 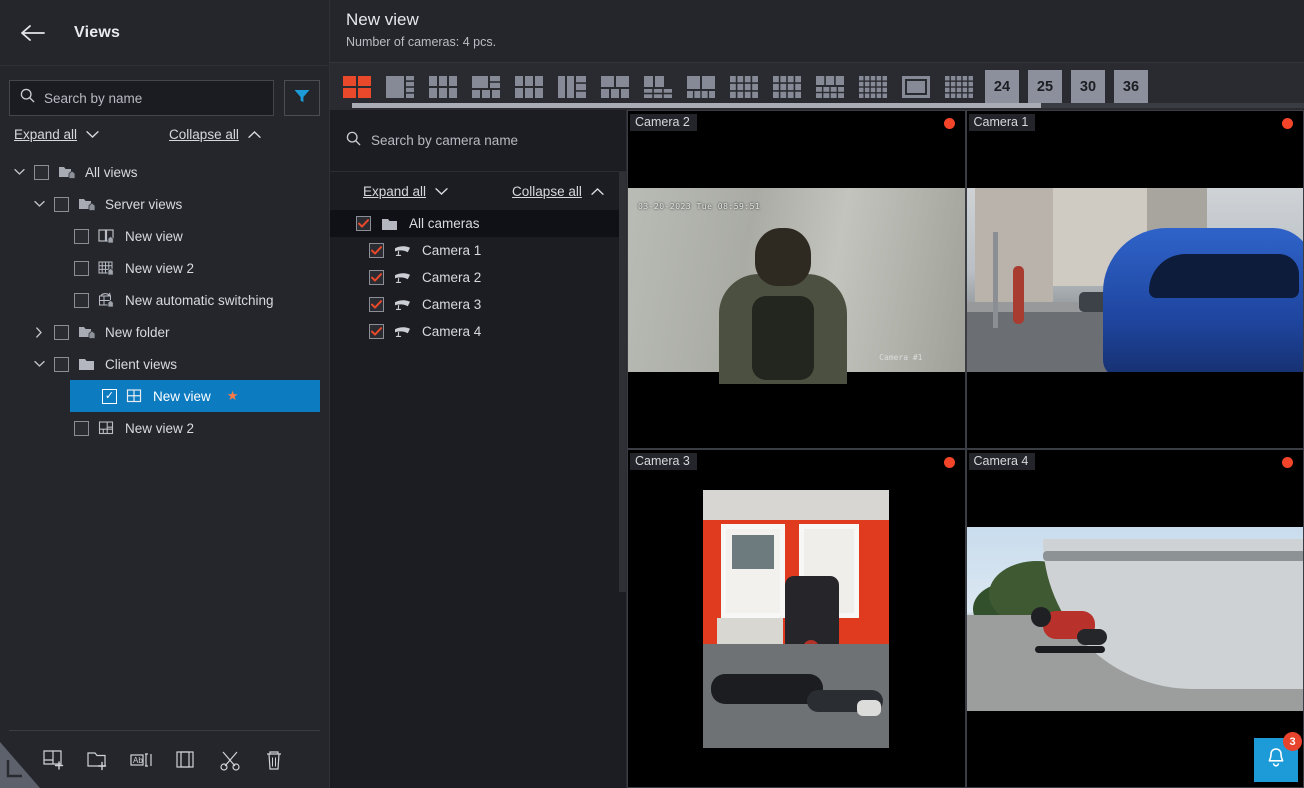 I want to click on views-search-box, so click(x=141, y=98).